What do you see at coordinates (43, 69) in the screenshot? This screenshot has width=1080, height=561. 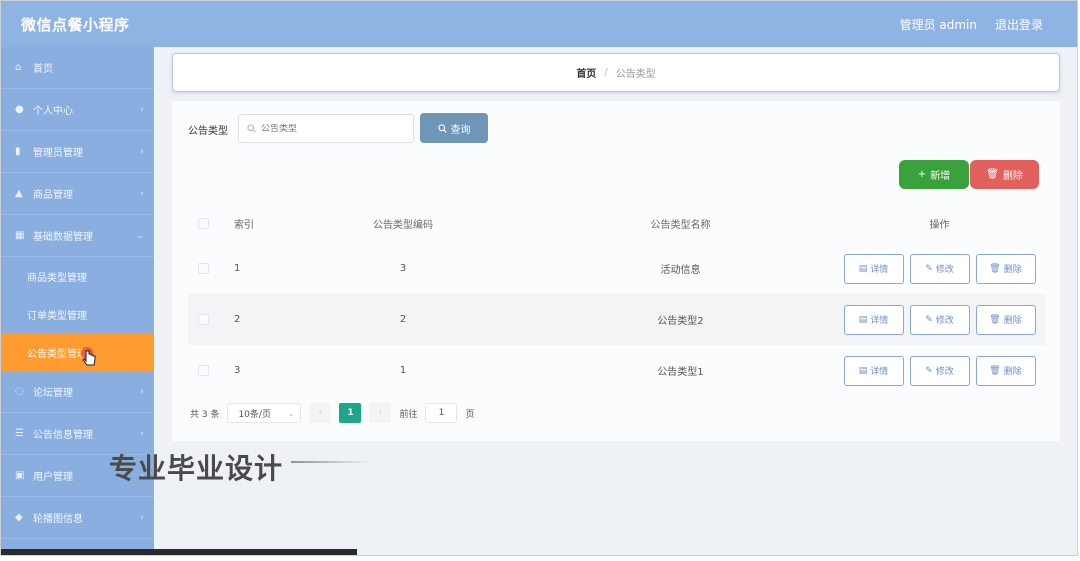 I see `sidebar-item-label: 首页` at bounding box center [43, 69].